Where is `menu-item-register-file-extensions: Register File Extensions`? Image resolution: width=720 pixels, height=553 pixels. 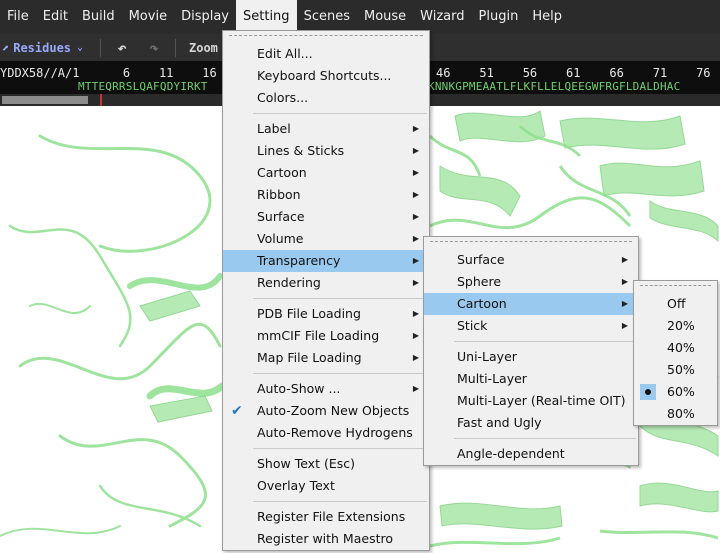
menu-item-register-file-extensions: Register File Extensions is located at coordinates (326, 517).